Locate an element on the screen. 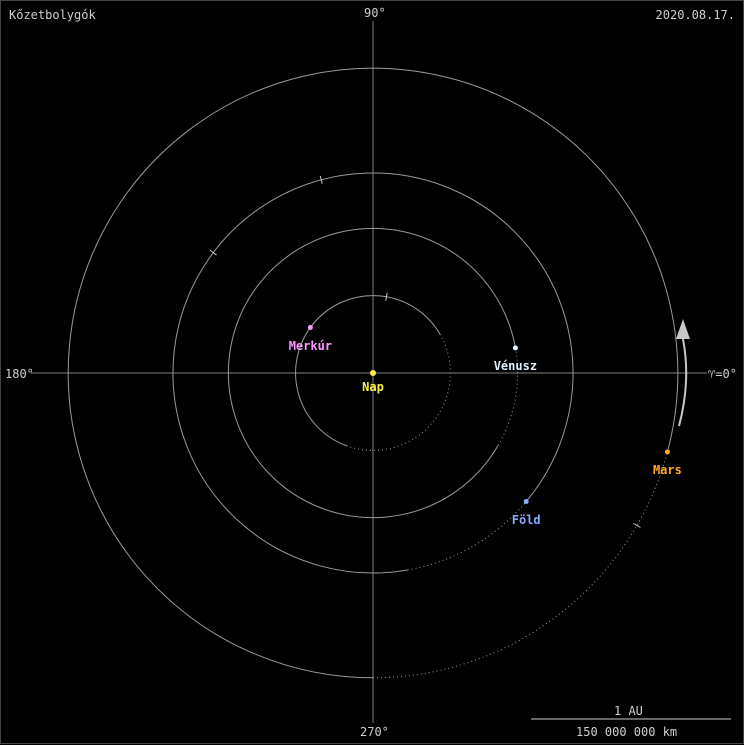 The width and height of the screenshot is (744, 745). orbit-mercury is located at coordinates (368, 371).